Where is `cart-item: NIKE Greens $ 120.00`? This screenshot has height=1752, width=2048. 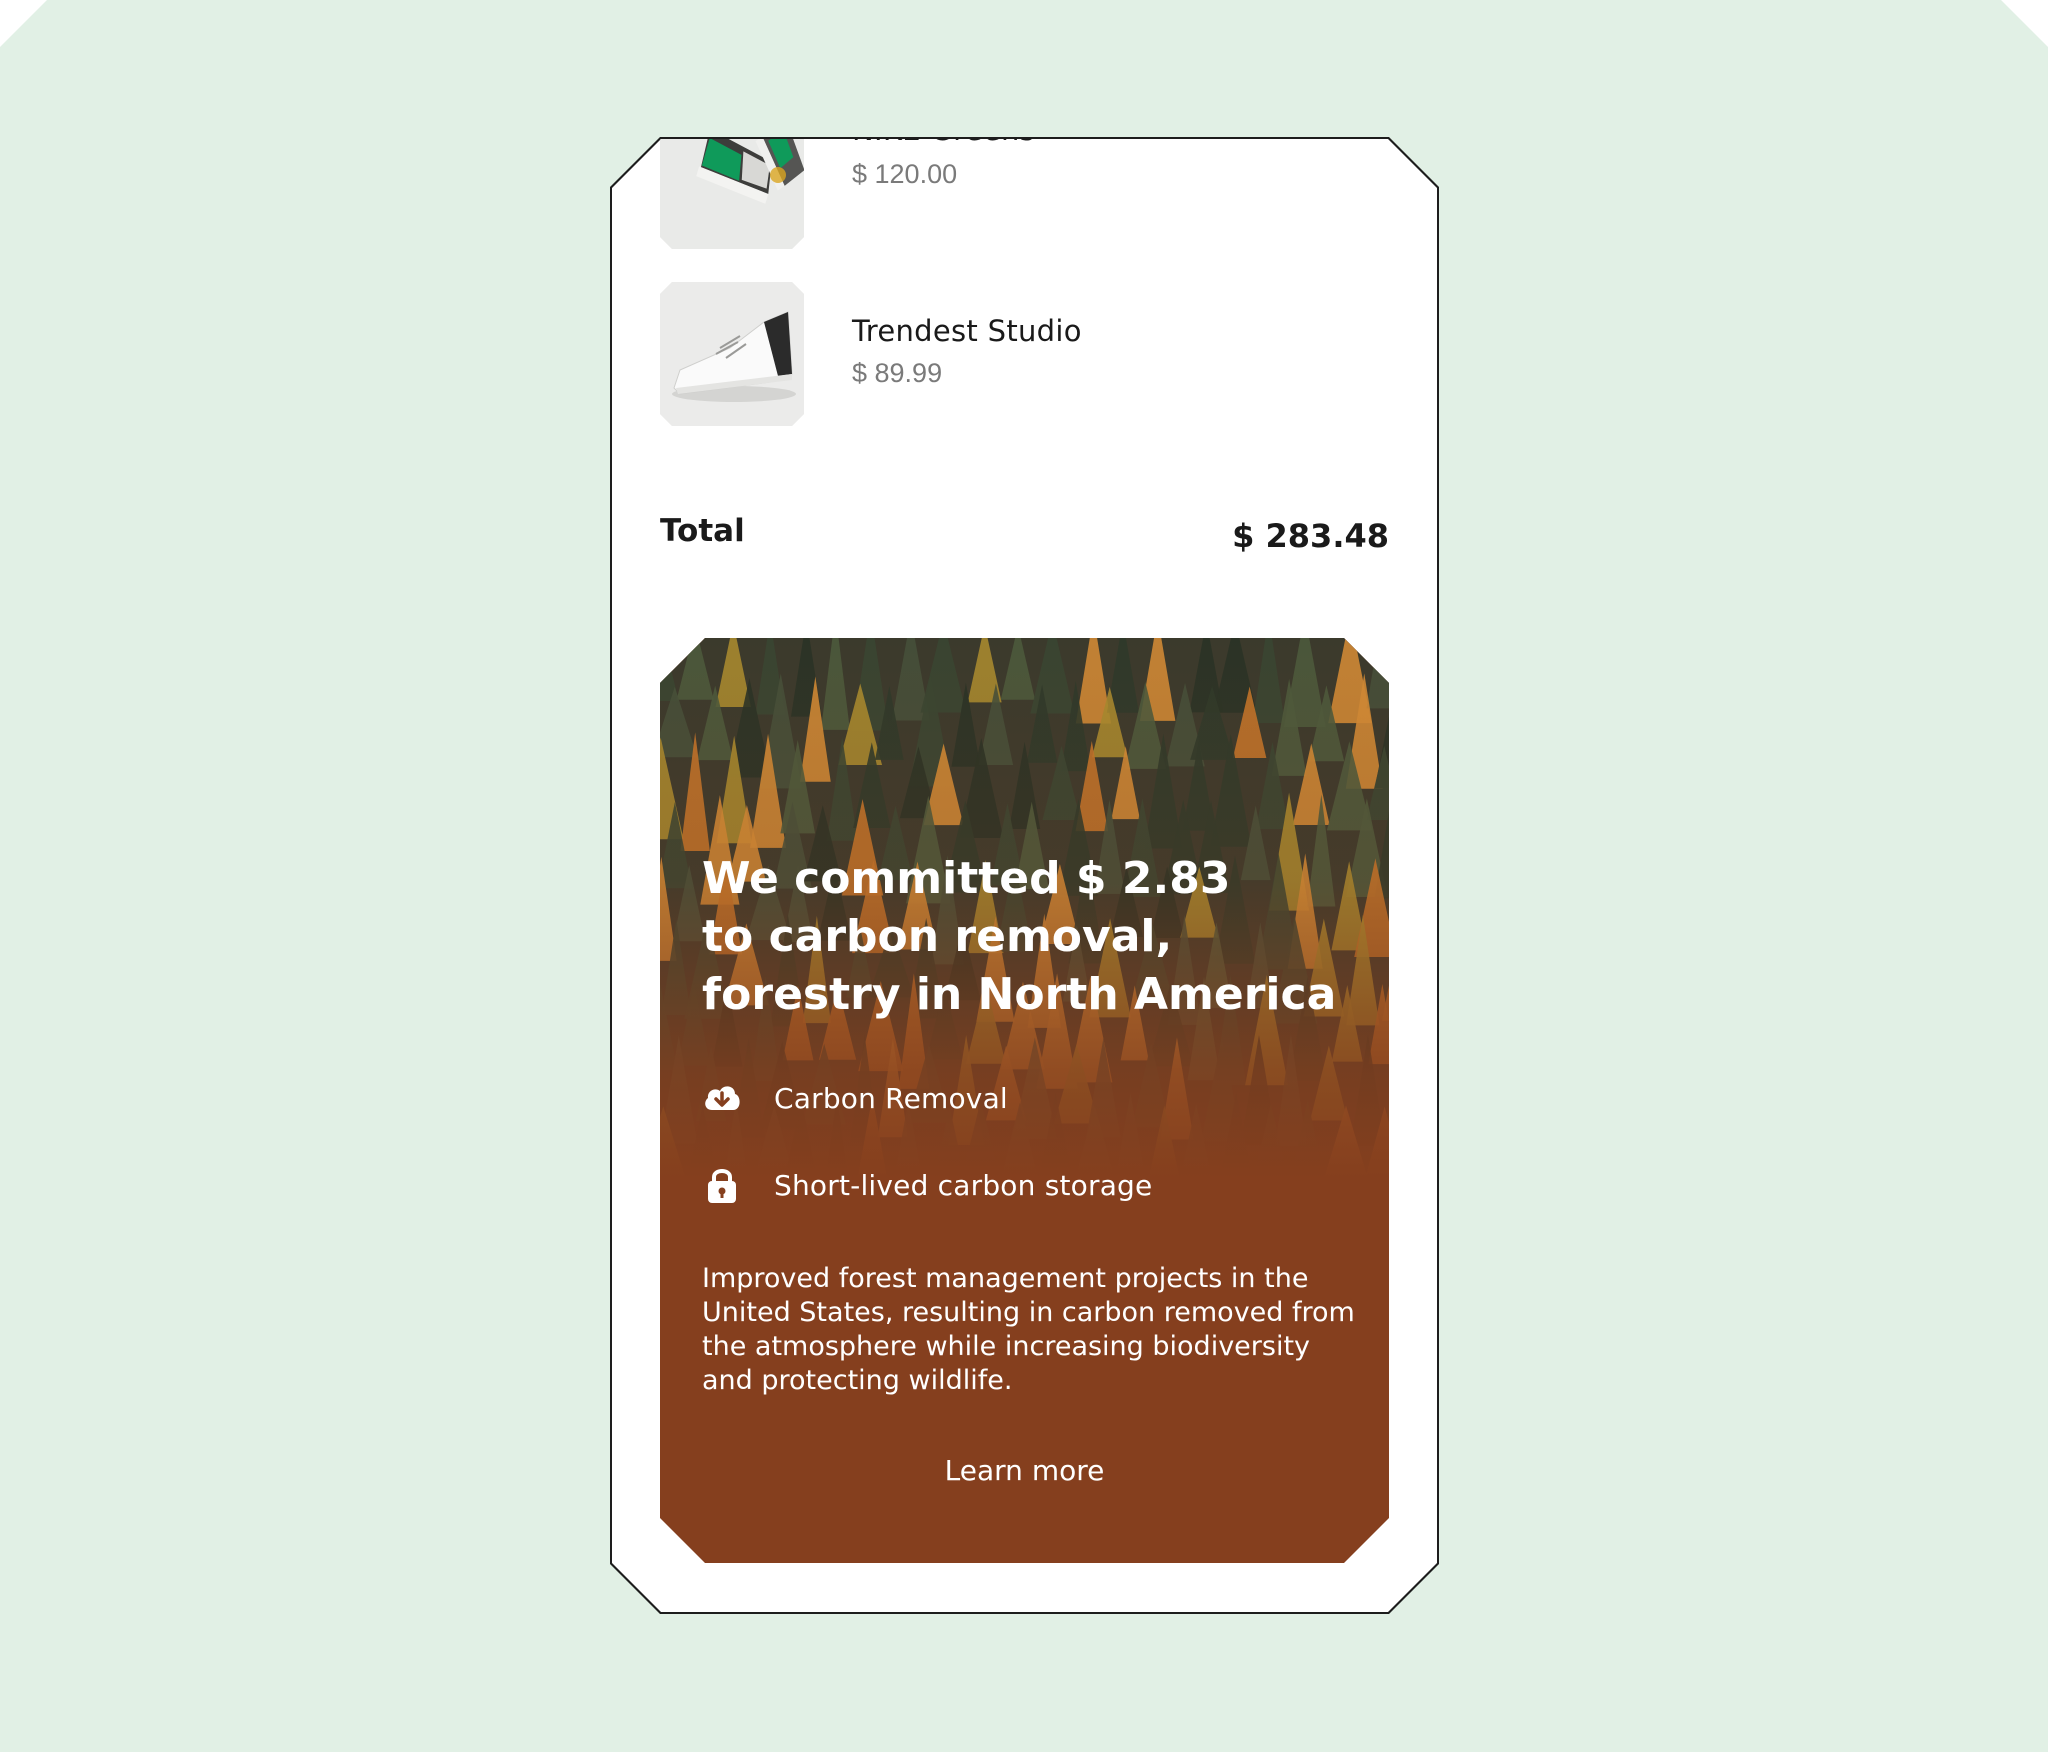 cart-item: NIKE Greens $ 120.00 is located at coordinates (1048, 194).